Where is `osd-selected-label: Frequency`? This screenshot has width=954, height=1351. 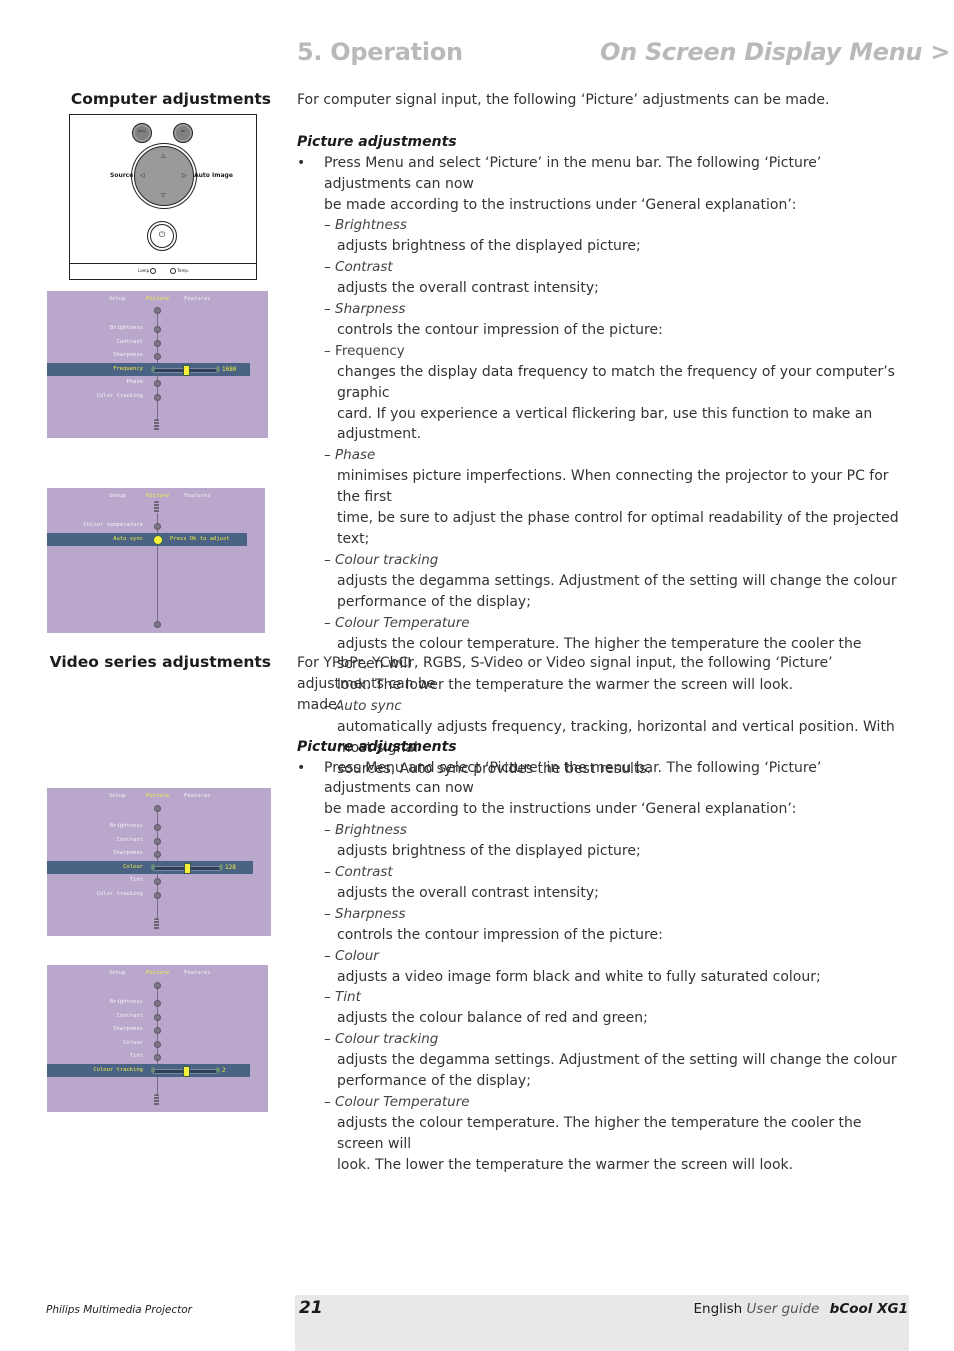 osd-selected-label: Frequency is located at coordinates (128, 368).